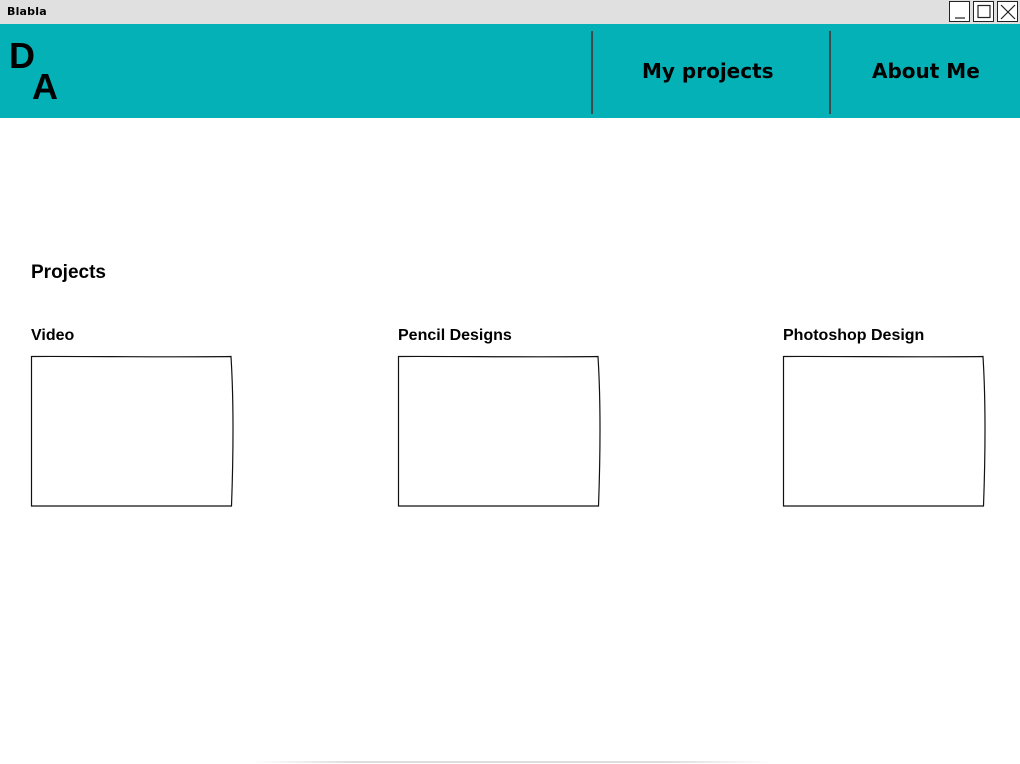  I want to click on project-card-video, so click(132, 432).